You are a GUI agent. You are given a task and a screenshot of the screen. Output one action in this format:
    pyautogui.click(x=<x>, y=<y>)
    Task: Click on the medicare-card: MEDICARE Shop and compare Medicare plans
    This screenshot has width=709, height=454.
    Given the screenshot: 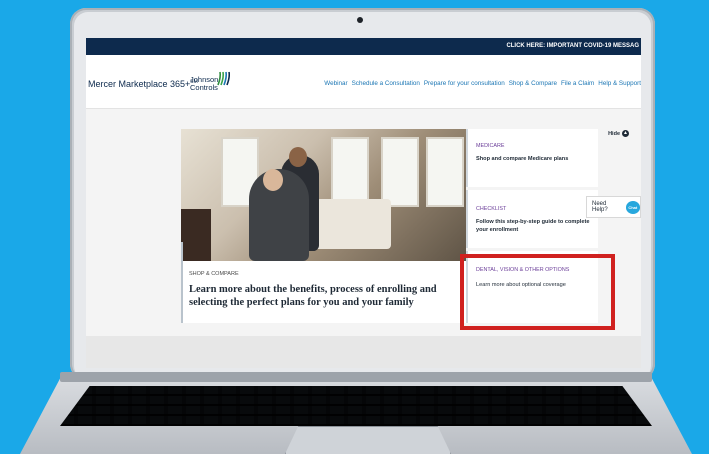 What is the action you would take?
    pyautogui.click(x=532, y=158)
    